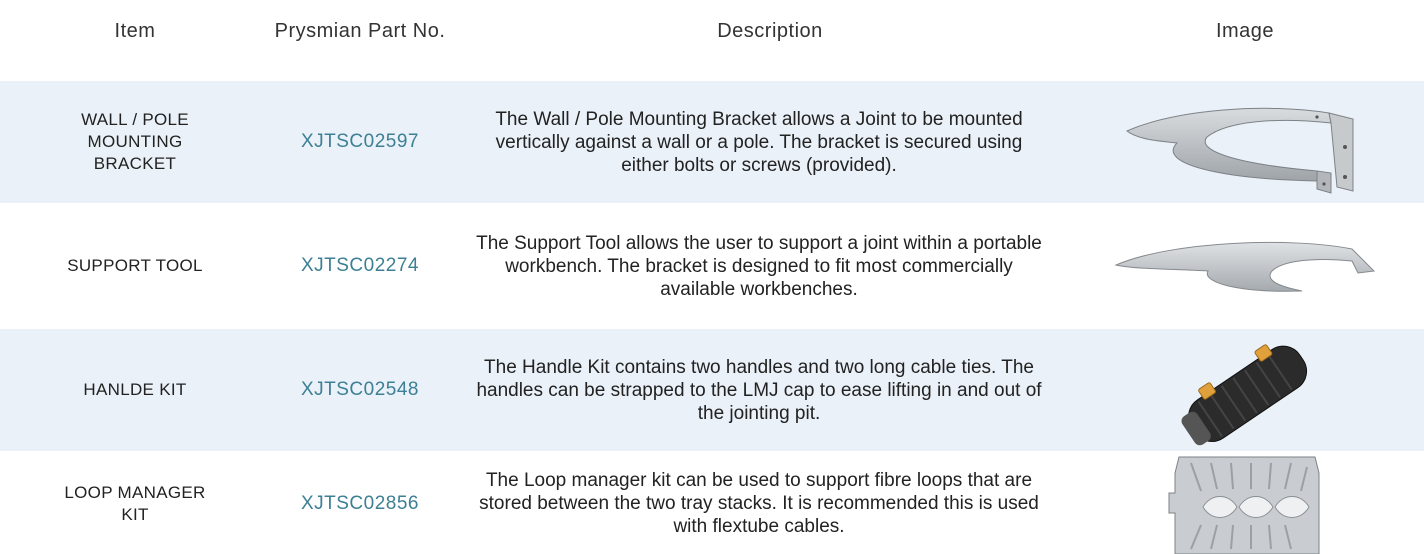 The image size is (1424, 554). Describe the element at coordinates (135, 265) in the screenshot. I see `item-name: SUPPORT TOOL` at that location.